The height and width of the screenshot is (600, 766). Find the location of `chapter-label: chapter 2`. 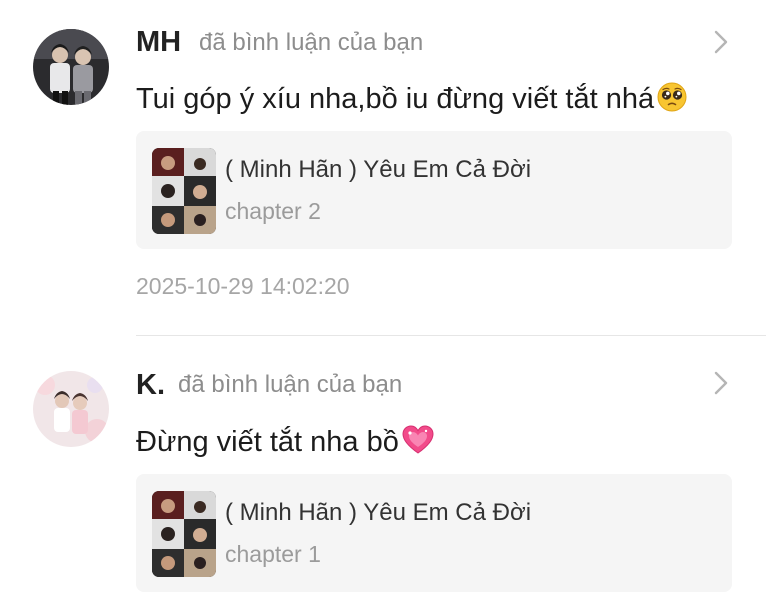

chapter-label: chapter 2 is located at coordinates (273, 211).